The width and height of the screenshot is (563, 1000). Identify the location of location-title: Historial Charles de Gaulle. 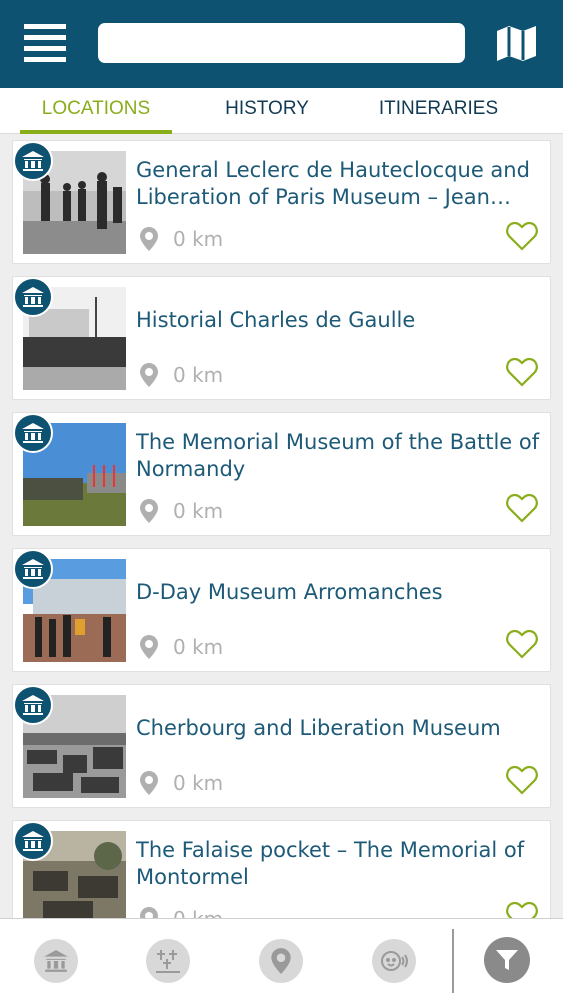
(276, 320).